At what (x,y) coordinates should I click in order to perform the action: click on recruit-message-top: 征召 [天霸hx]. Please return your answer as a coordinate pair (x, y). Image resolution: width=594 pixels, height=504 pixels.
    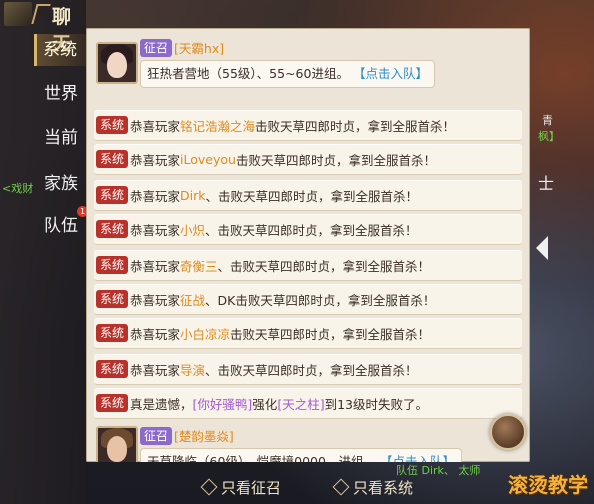
    Looking at the image, I should click on (181, 47).